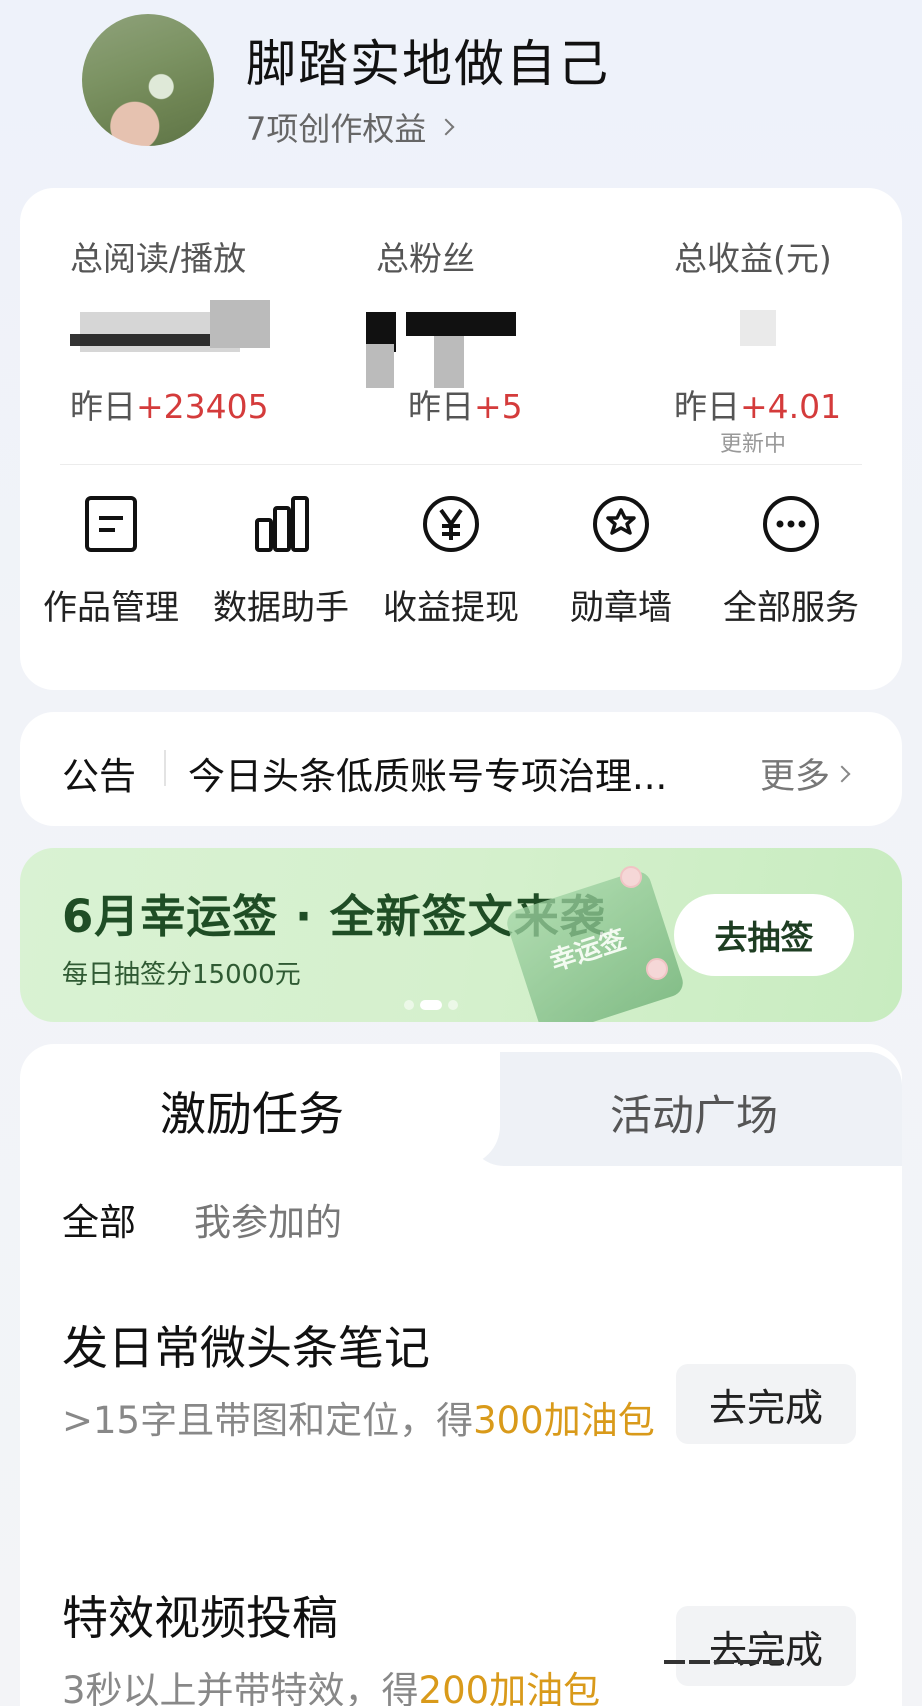 This screenshot has height=1706, width=922. I want to click on stat-yesterday-income: 昨日+4.01, so click(758, 406).